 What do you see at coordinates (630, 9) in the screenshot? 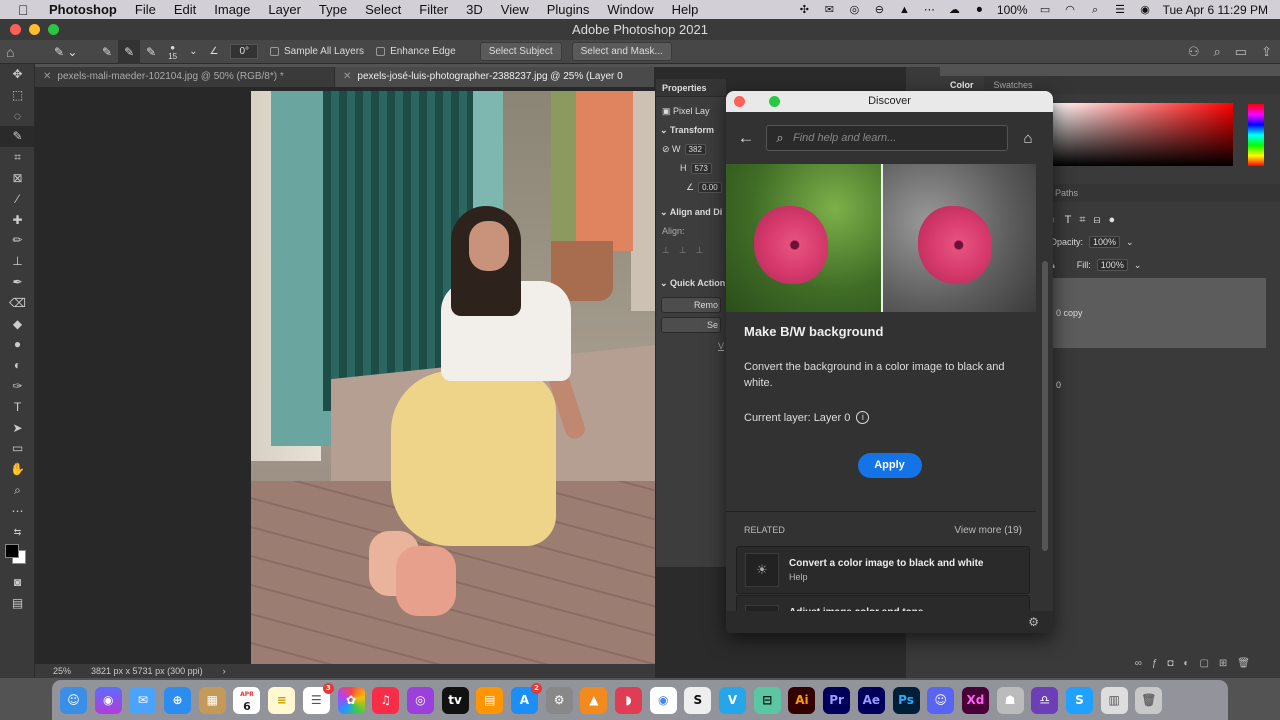
I see `menu-window: Window` at bounding box center [630, 9].